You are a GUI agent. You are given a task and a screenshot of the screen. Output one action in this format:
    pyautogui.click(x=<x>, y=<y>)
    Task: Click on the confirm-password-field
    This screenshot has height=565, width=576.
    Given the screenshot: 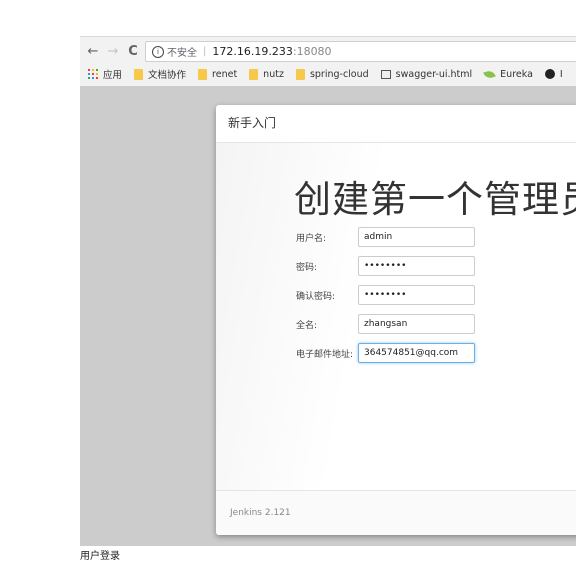 What is the action you would take?
    pyautogui.click(x=416, y=295)
    